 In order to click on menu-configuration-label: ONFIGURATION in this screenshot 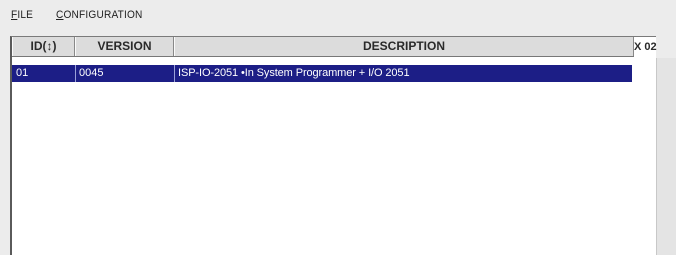, I will do `click(103, 15)`.